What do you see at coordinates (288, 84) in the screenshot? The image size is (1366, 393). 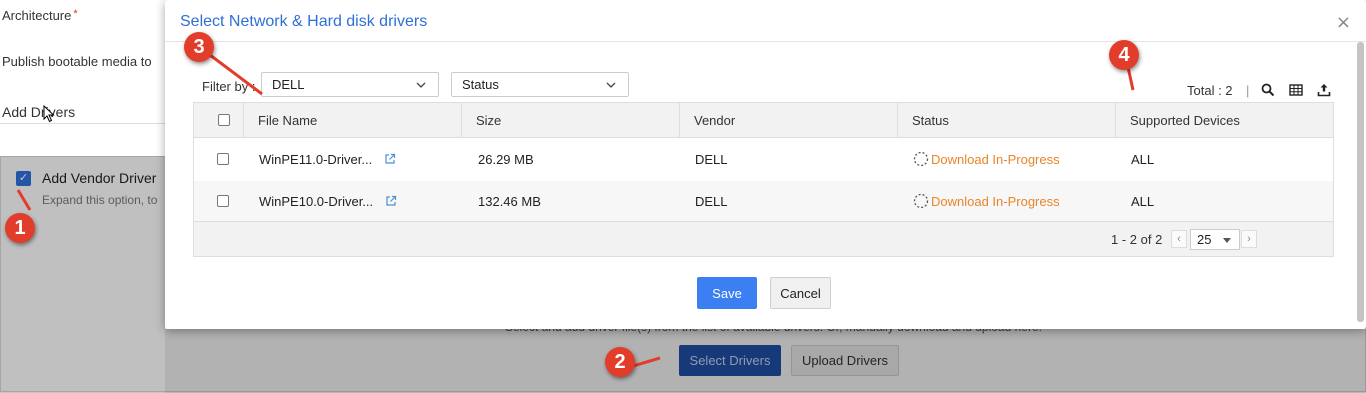 I see `vendor-filter-value: DELL` at bounding box center [288, 84].